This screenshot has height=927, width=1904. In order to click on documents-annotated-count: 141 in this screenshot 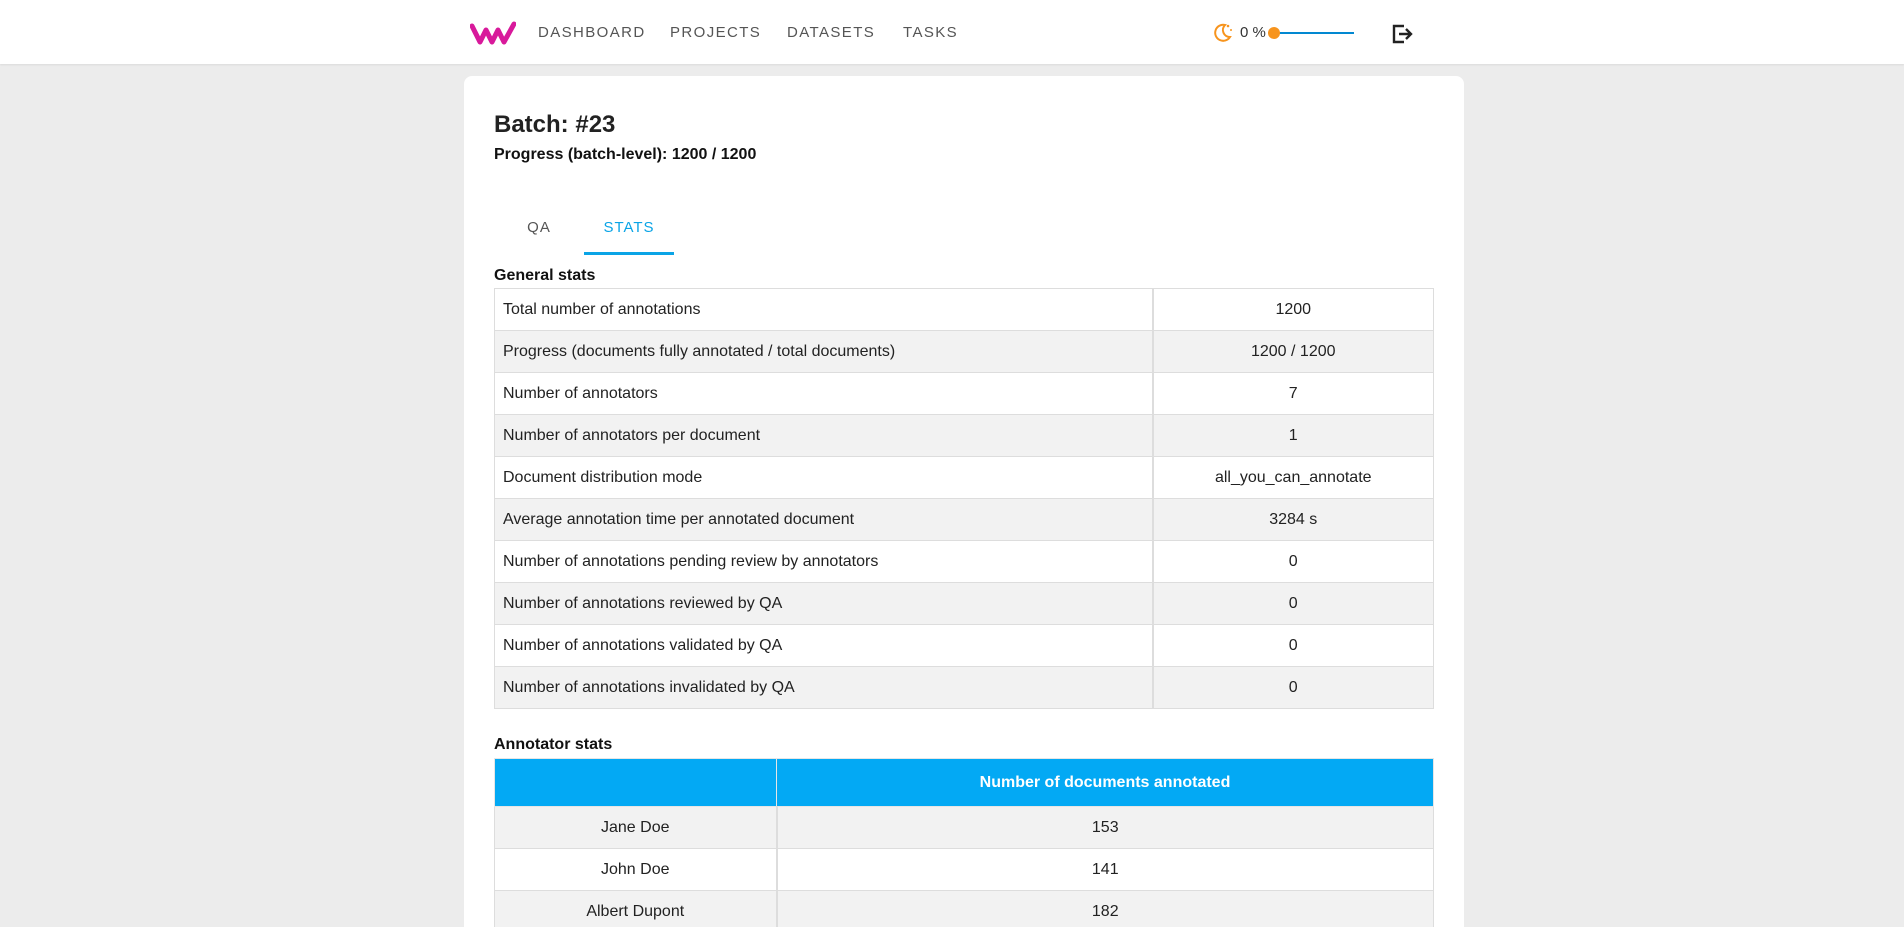, I will do `click(1104, 869)`.